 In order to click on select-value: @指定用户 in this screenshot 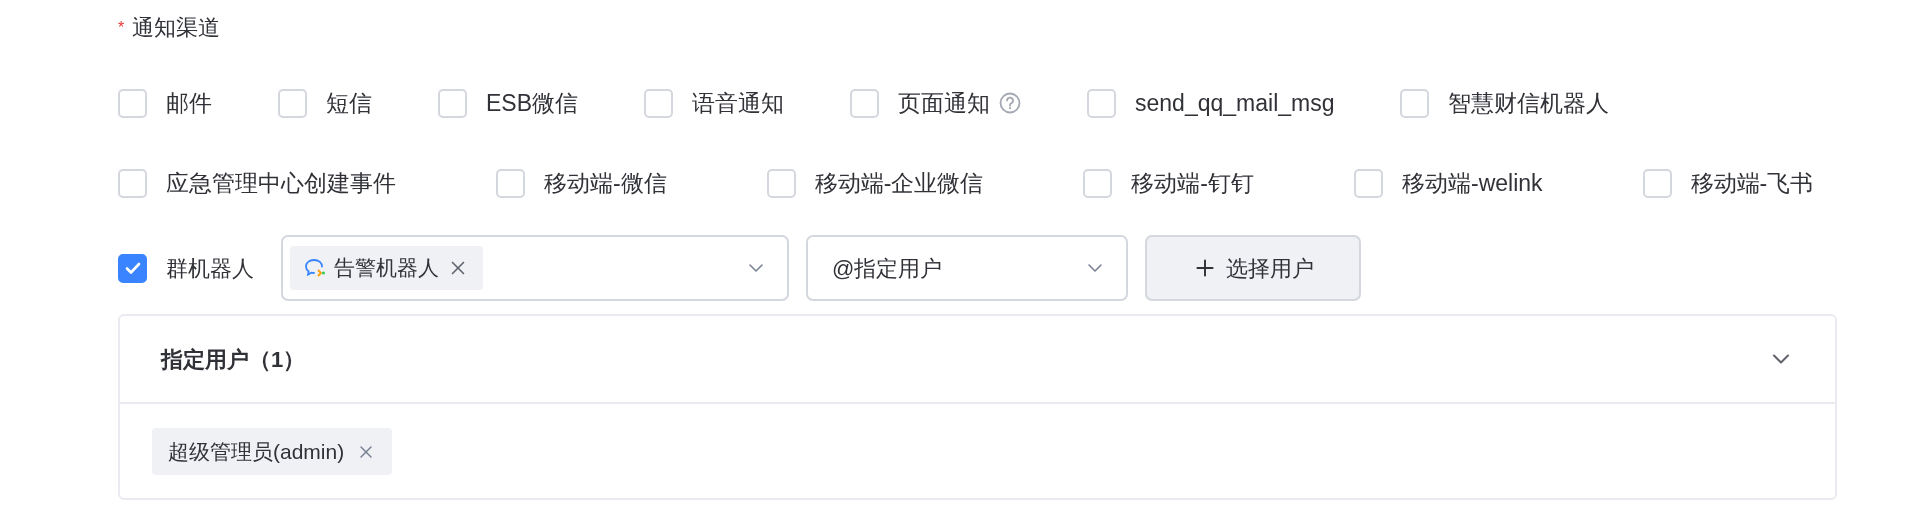, I will do `click(888, 268)`.